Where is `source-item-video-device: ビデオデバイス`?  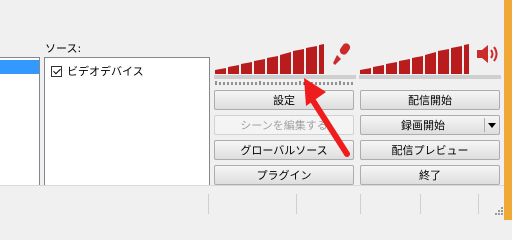
source-item-video-device: ビデオデバイス is located at coordinates (97, 71).